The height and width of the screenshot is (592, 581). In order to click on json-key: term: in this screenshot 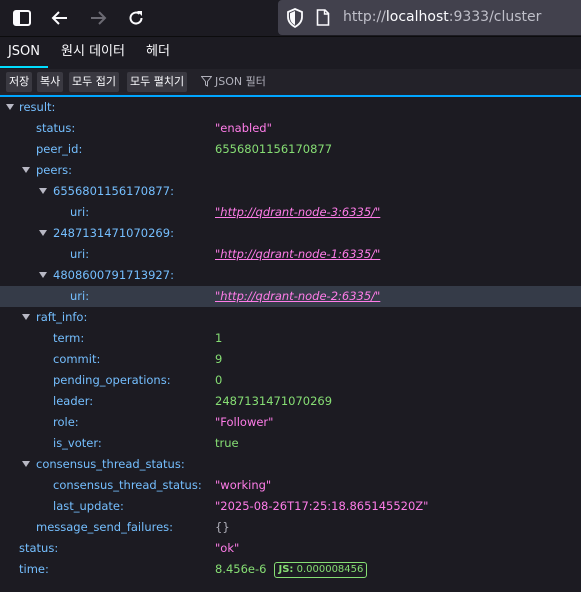, I will do `click(69, 338)`.